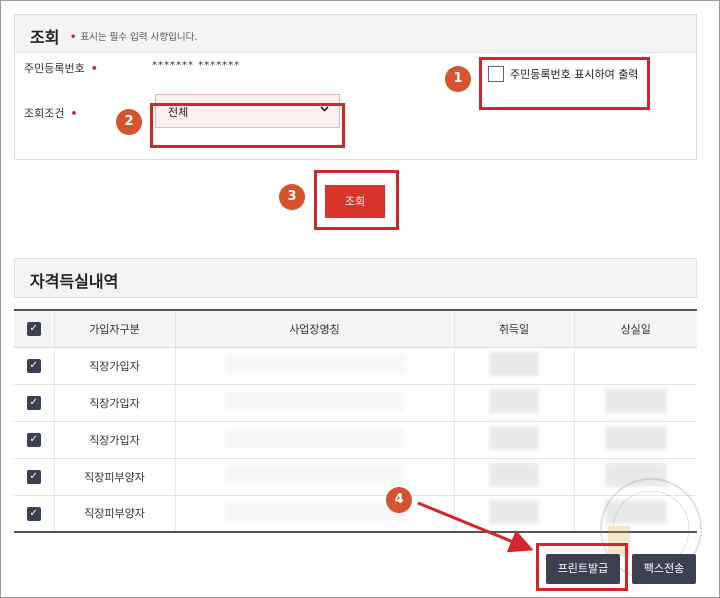  Describe the element at coordinates (475, 527) in the screenshot. I see `callout-arrow-icon` at that location.